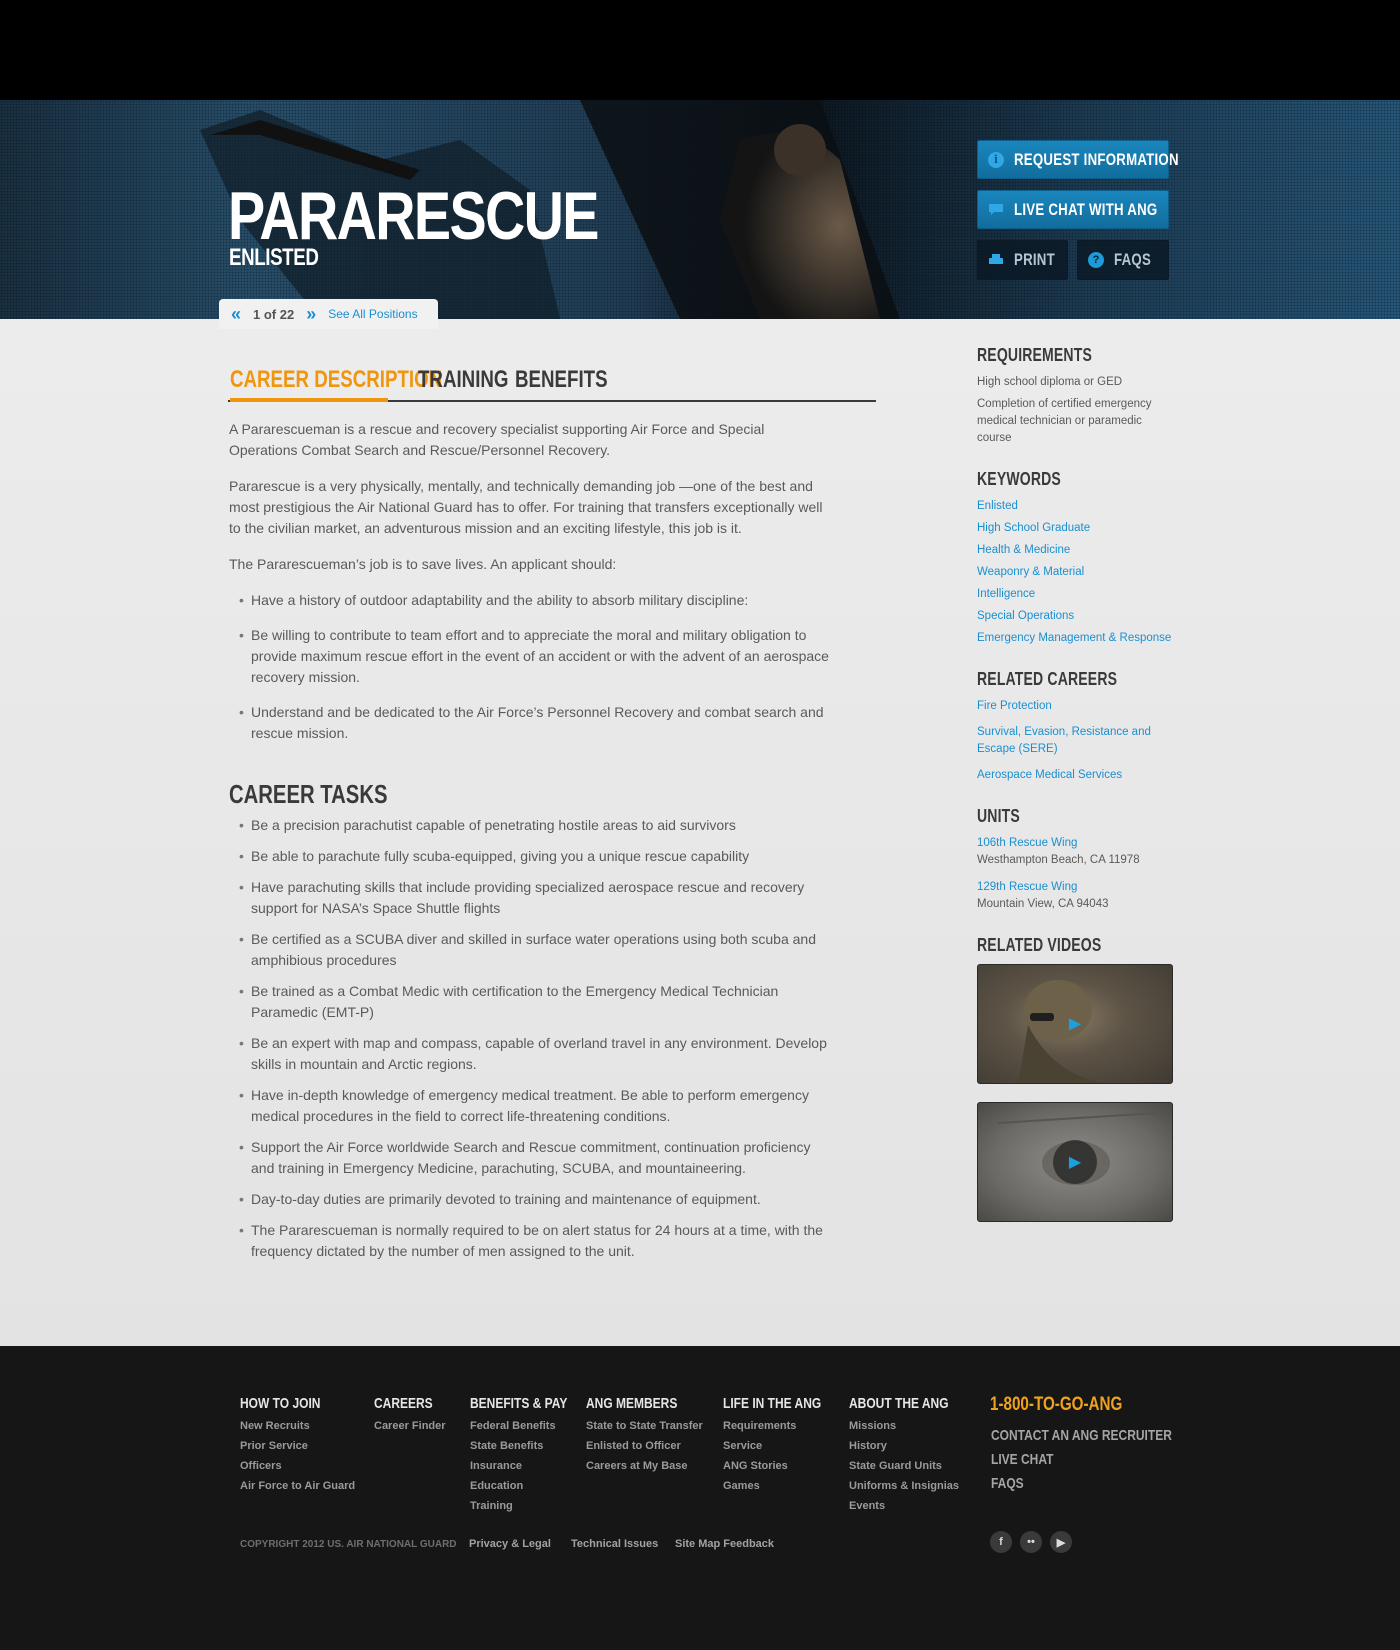 The width and height of the screenshot is (1400, 1650). What do you see at coordinates (614, 1544) in the screenshot?
I see `technical-issues-link: Technical Issues` at bounding box center [614, 1544].